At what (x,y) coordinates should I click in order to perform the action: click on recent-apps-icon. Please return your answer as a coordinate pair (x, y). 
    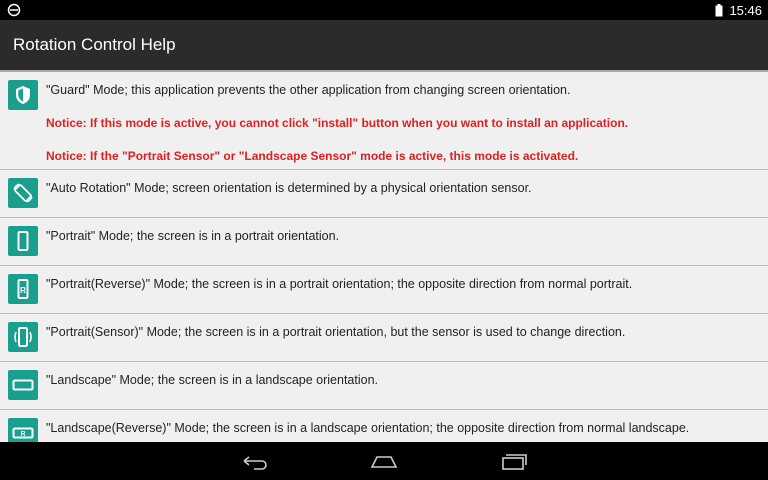
    Looking at the image, I should click on (514, 461).